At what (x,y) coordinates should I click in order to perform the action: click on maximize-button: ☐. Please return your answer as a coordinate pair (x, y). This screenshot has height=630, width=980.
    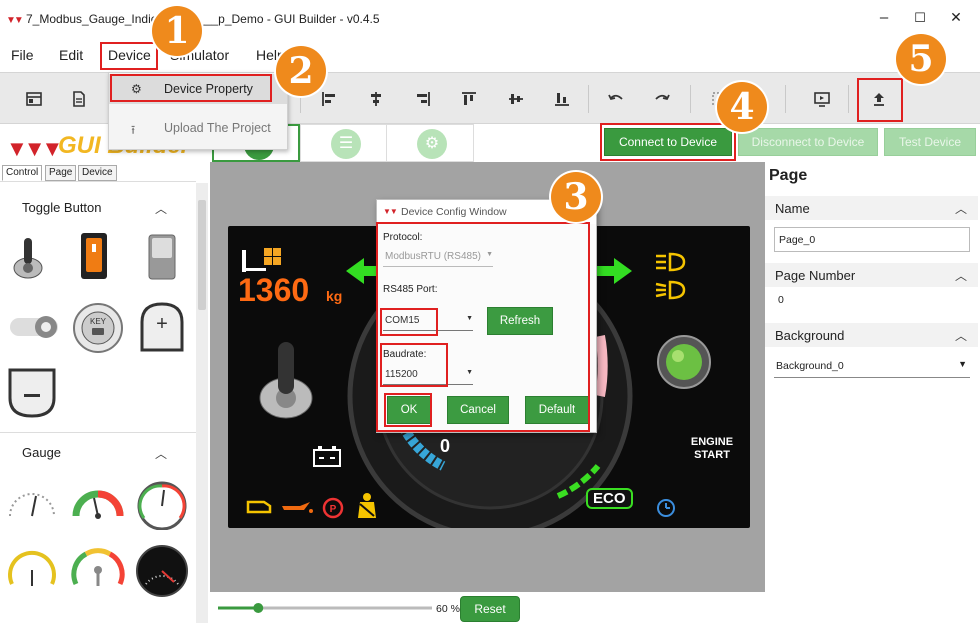
    Looking at the image, I should click on (920, 18).